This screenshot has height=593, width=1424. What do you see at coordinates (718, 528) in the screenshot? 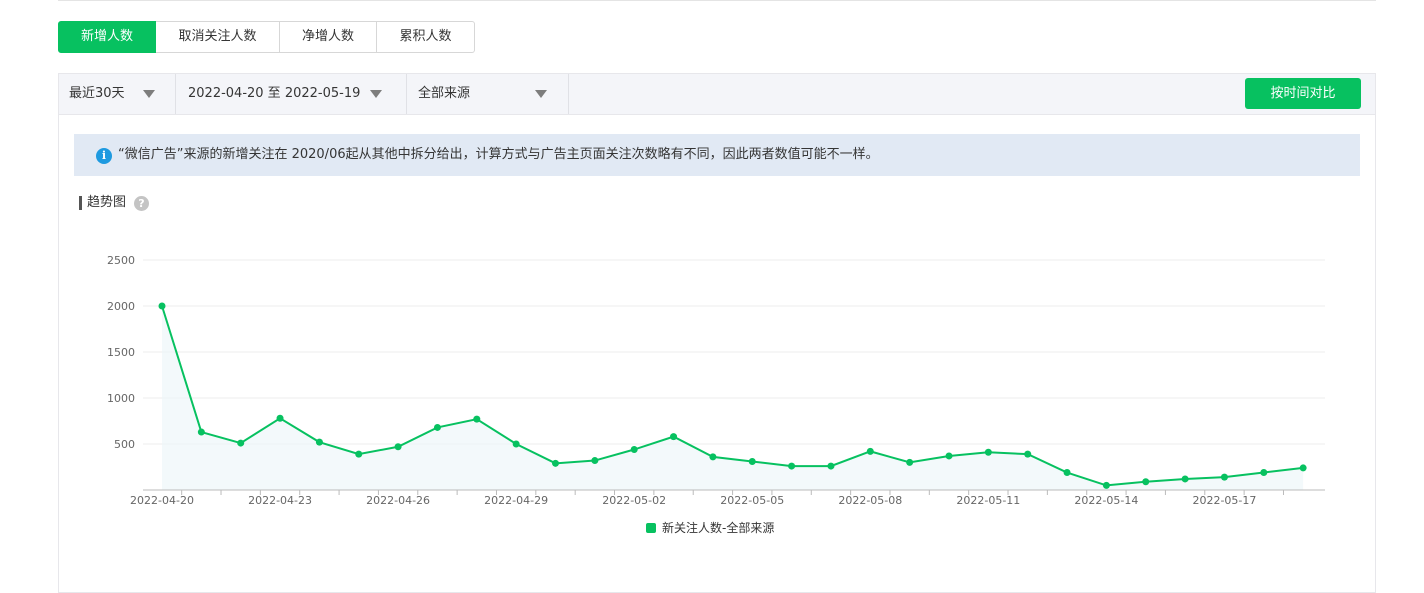
I see `legend-label: 新关注人数-全部来源` at bounding box center [718, 528].